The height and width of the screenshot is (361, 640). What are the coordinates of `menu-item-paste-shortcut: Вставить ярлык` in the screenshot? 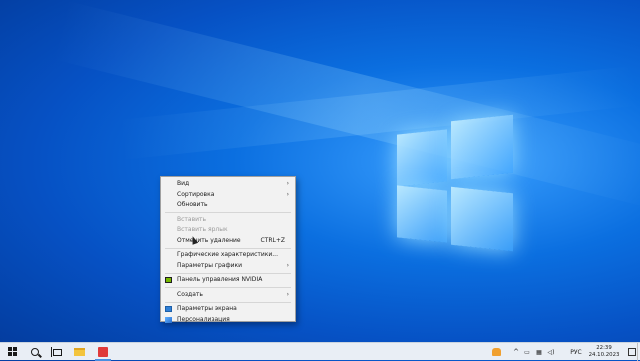 It's located at (228, 230).